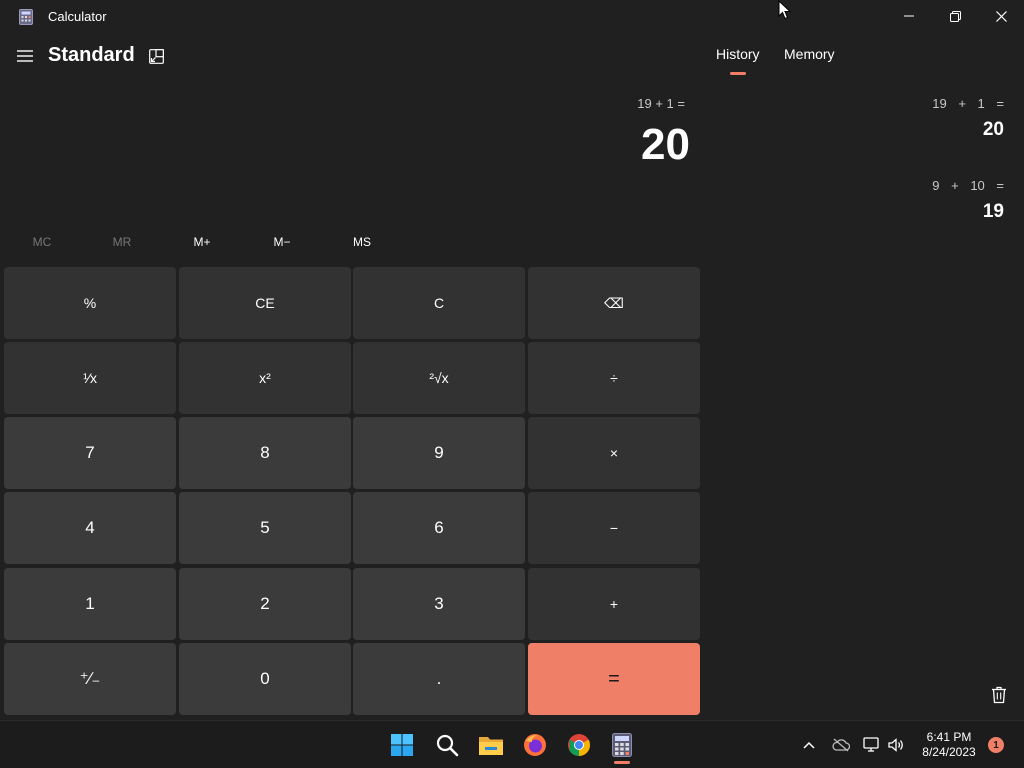 The height and width of the screenshot is (768, 1024). I want to click on taskbar-clock: 6:41 PM 8/24/2023, so click(949, 745).